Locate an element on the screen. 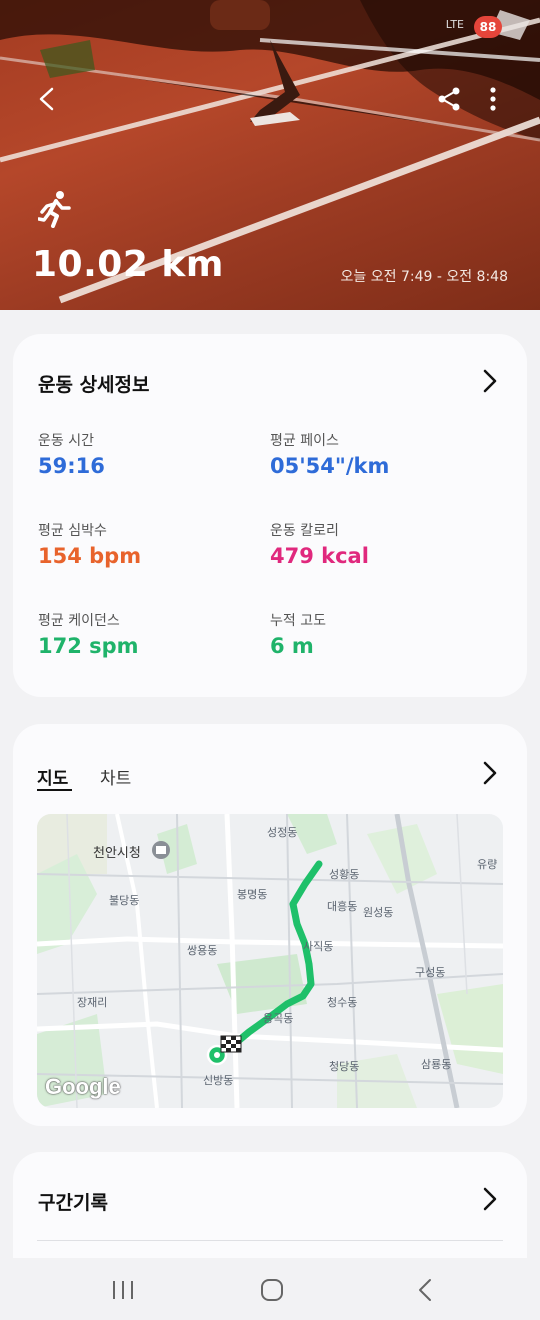 The width and height of the screenshot is (540, 1320). google-attribution: Google is located at coordinates (83, 1086).